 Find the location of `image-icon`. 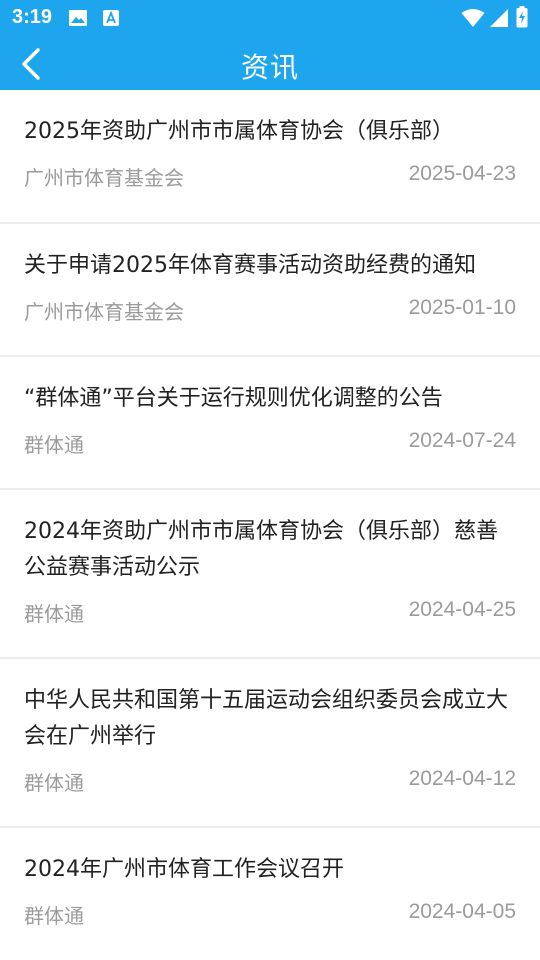

image-icon is located at coordinates (78, 20).